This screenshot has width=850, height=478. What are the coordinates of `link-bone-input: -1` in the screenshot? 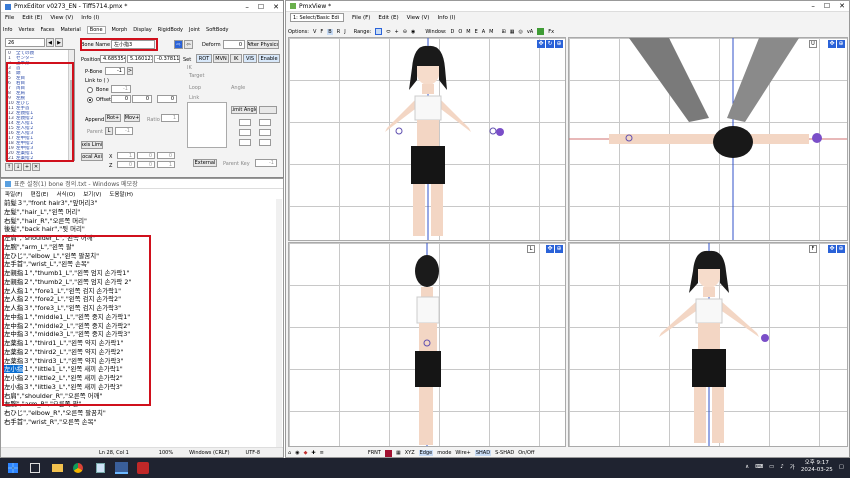 It's located at (121, 89).